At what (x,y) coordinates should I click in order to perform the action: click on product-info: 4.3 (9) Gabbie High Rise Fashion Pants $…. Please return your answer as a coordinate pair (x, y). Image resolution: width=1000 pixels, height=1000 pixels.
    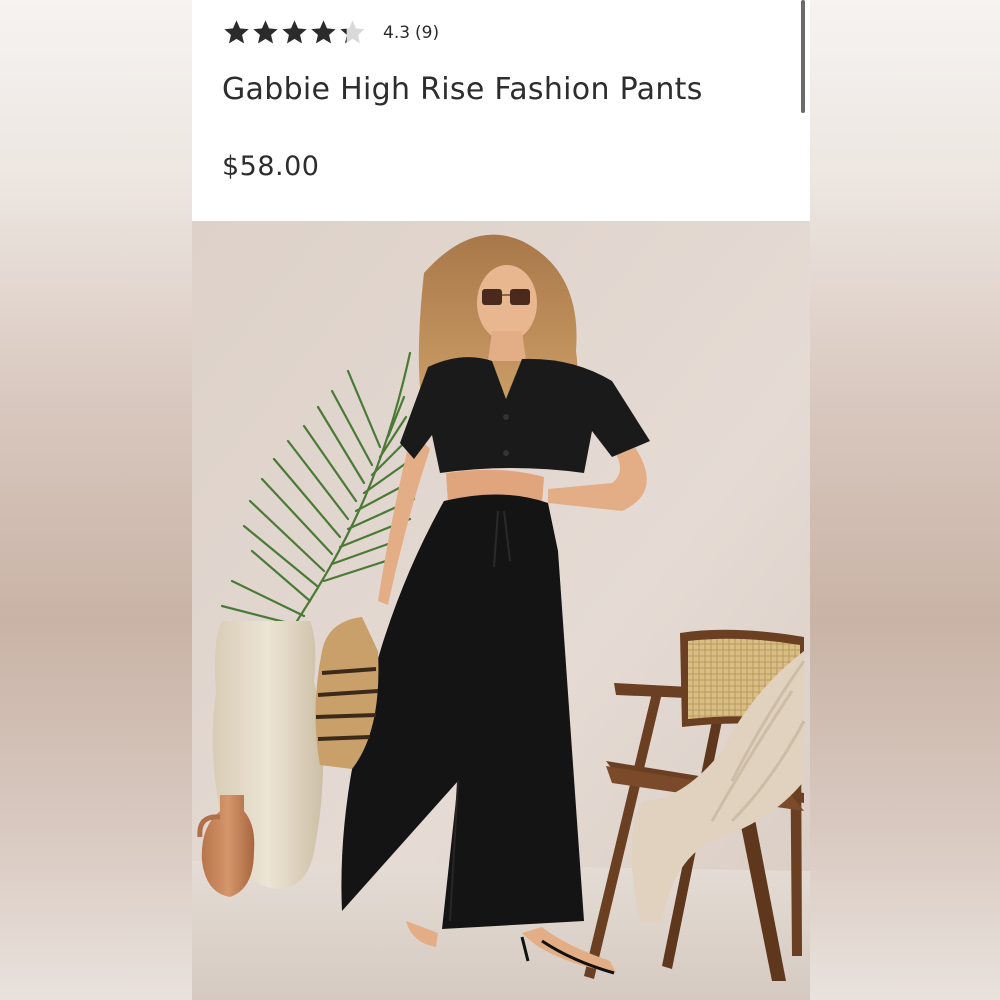
    Looking at the image, I should click on (501, 110).